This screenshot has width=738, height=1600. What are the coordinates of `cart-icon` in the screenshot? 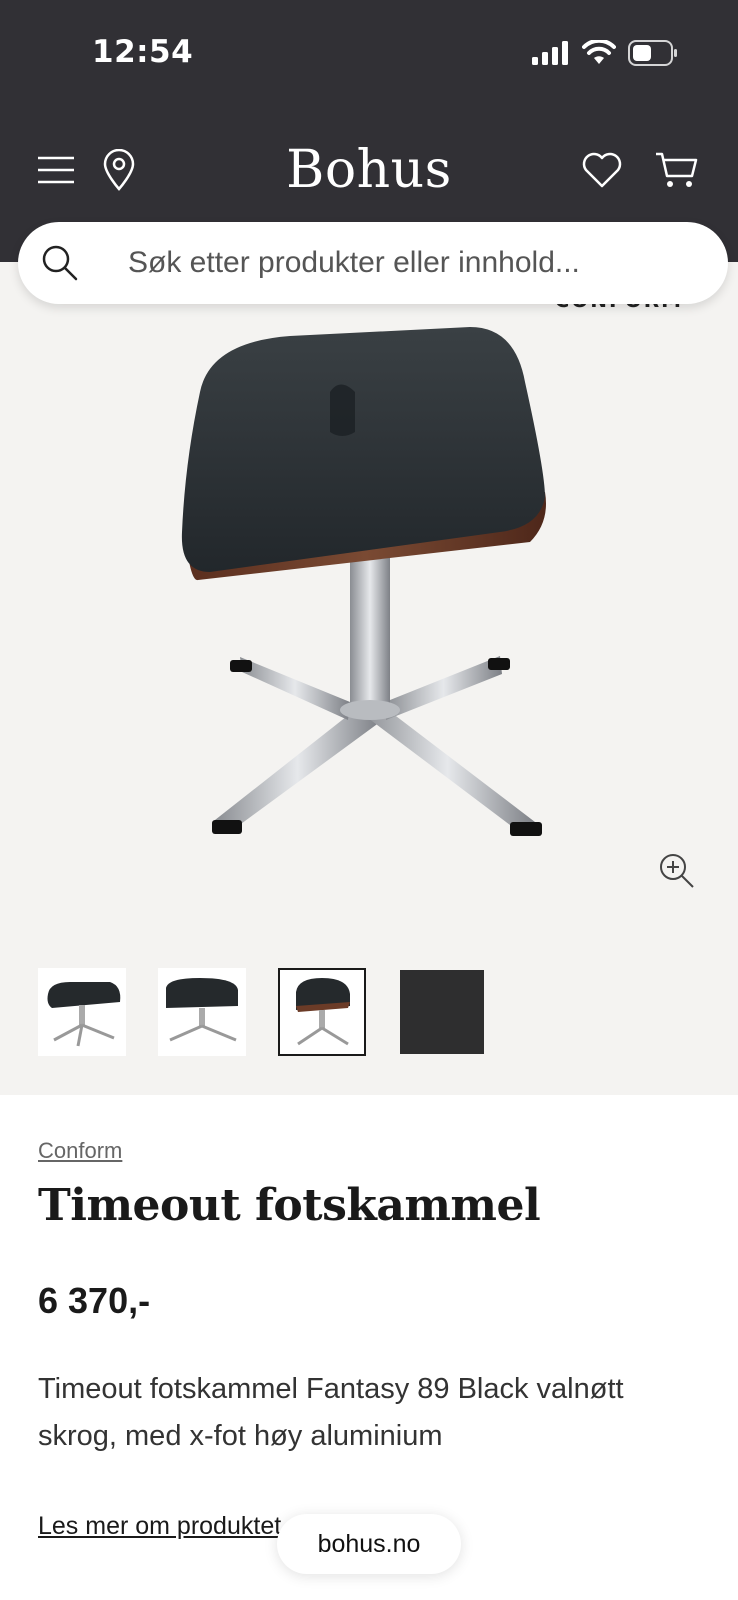 It's located at (676, 170).